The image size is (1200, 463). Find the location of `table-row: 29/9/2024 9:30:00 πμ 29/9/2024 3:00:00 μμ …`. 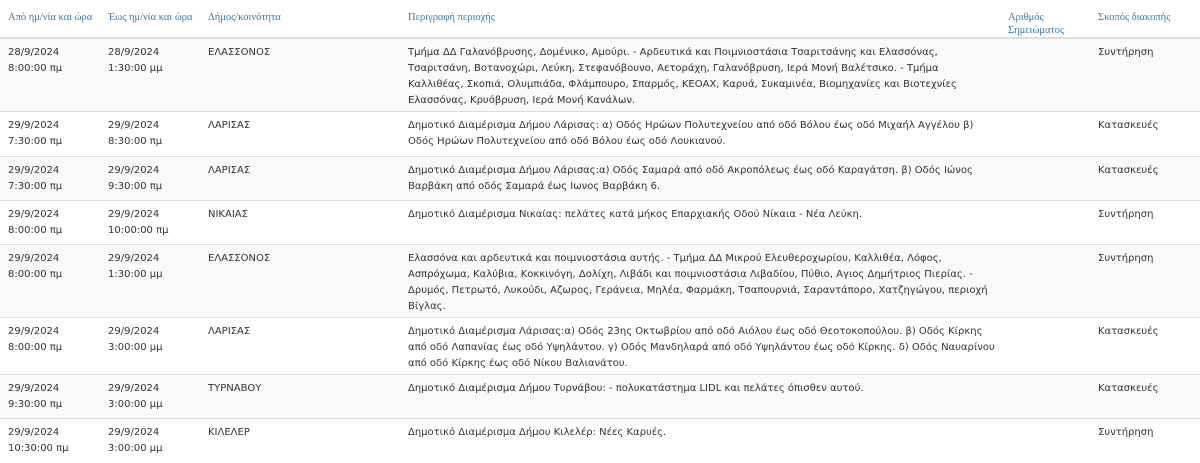

table-row: 29/9/2024 9:30:00 πμ 29/9/2024 3:00:00 μμ … is located at coordinates (600, 396).